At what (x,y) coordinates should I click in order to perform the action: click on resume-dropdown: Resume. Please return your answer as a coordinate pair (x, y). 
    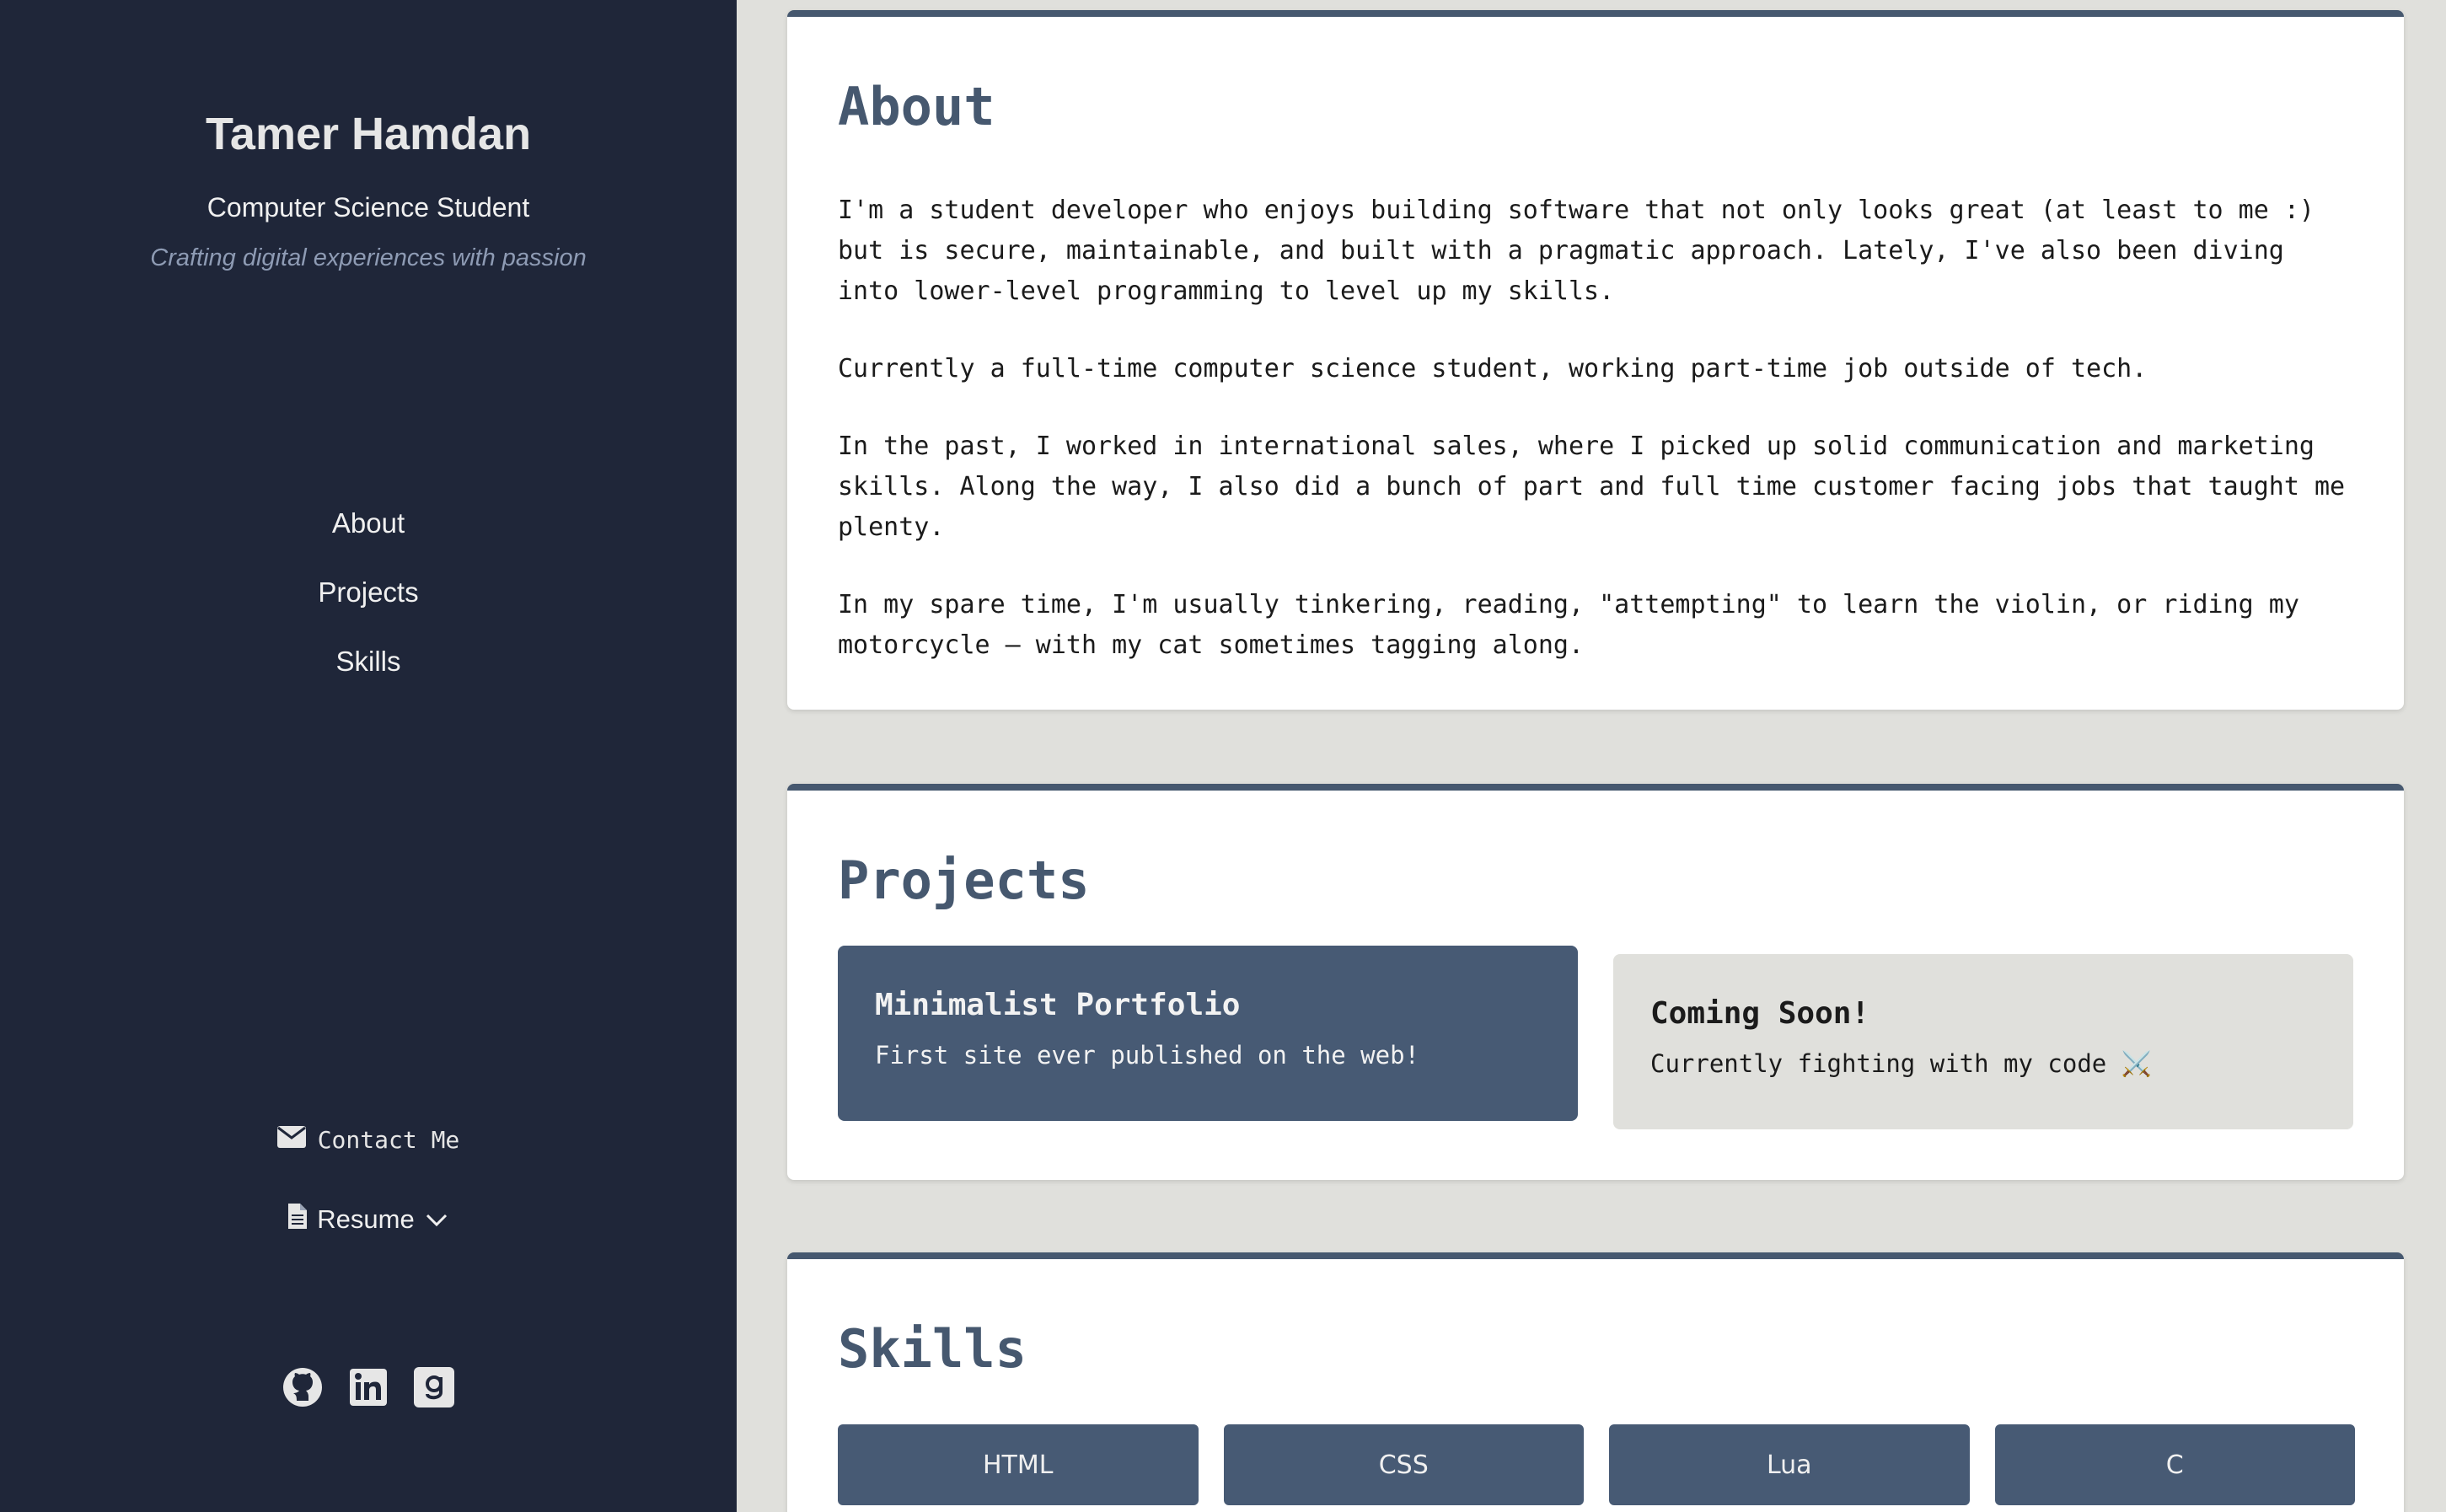
    Looking at the image, I should click on (368, 1220).